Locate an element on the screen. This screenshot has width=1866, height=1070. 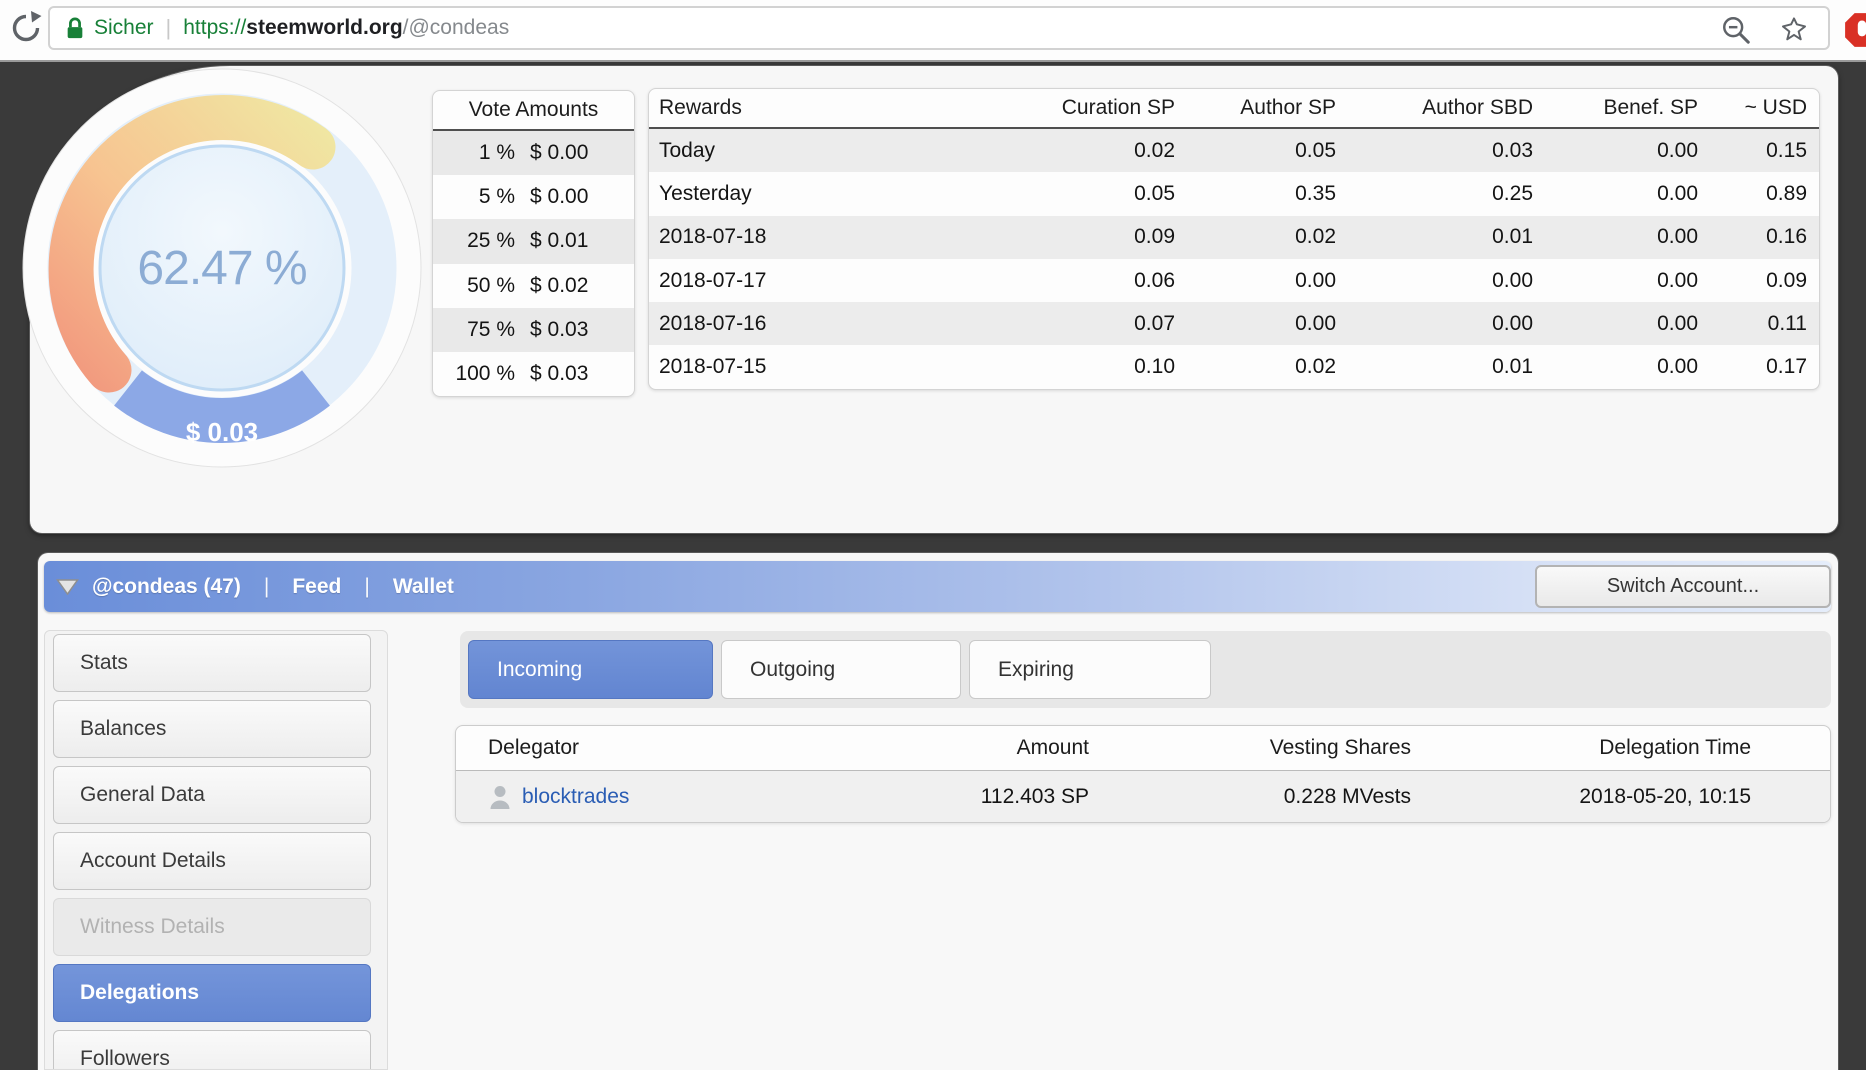
row-label: 2018-07-17 is located at coordinates (713, 280).